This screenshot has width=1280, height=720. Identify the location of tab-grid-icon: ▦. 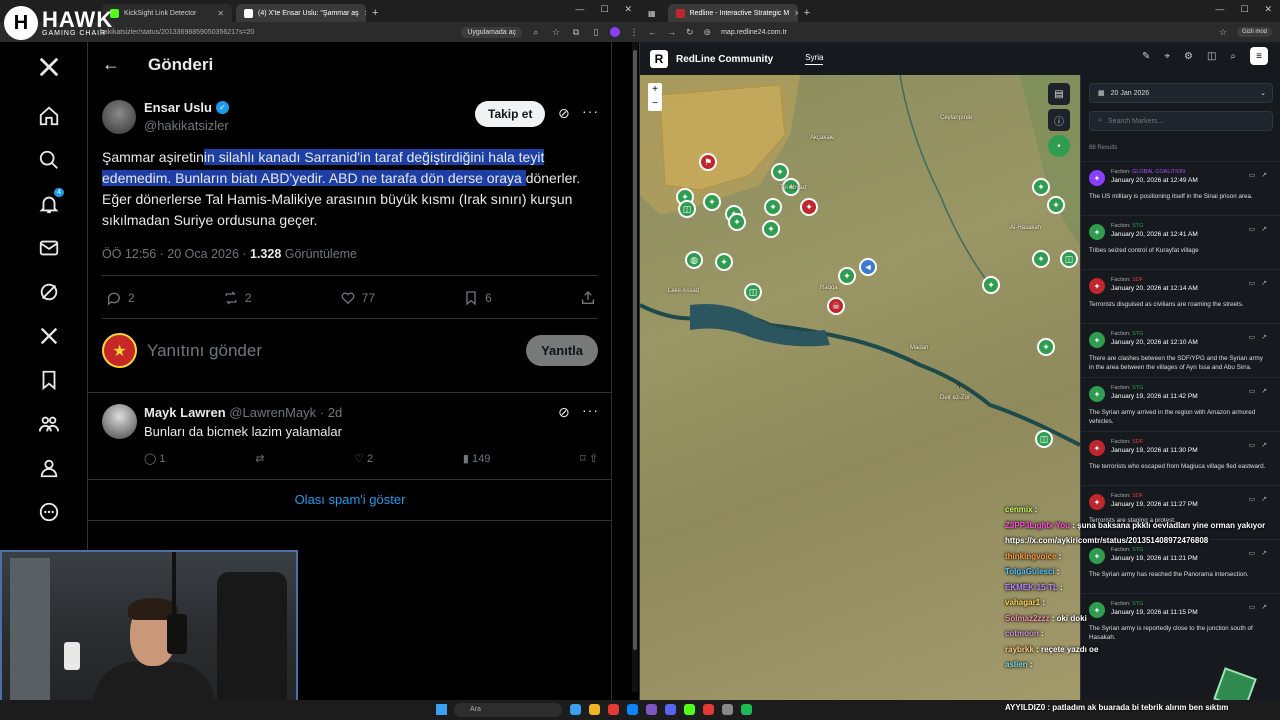
(652, 13).